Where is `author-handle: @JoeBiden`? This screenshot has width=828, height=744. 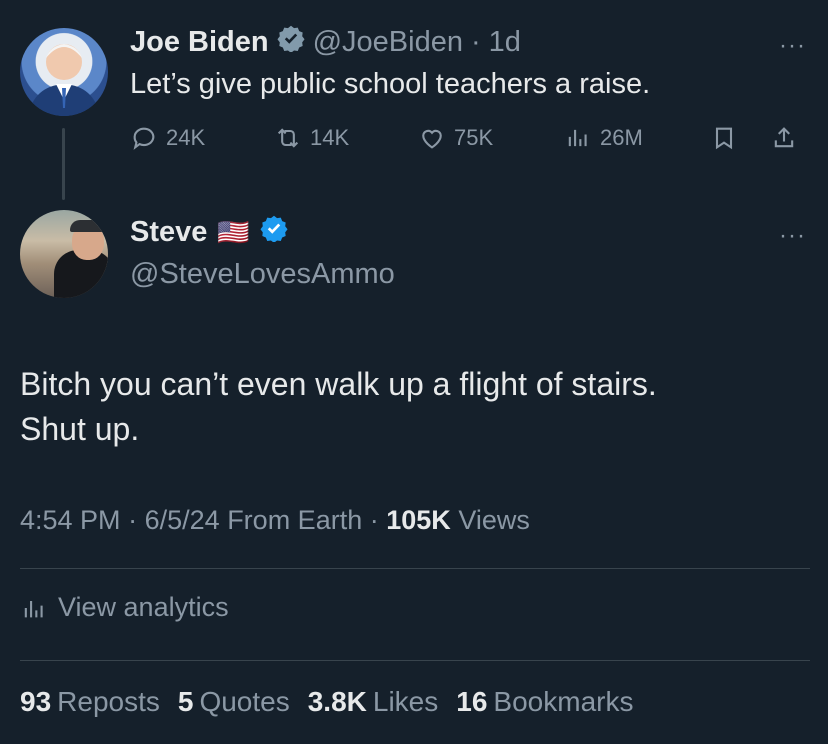 author-handle: @JoeBiden is located at coordinates (388, 42).